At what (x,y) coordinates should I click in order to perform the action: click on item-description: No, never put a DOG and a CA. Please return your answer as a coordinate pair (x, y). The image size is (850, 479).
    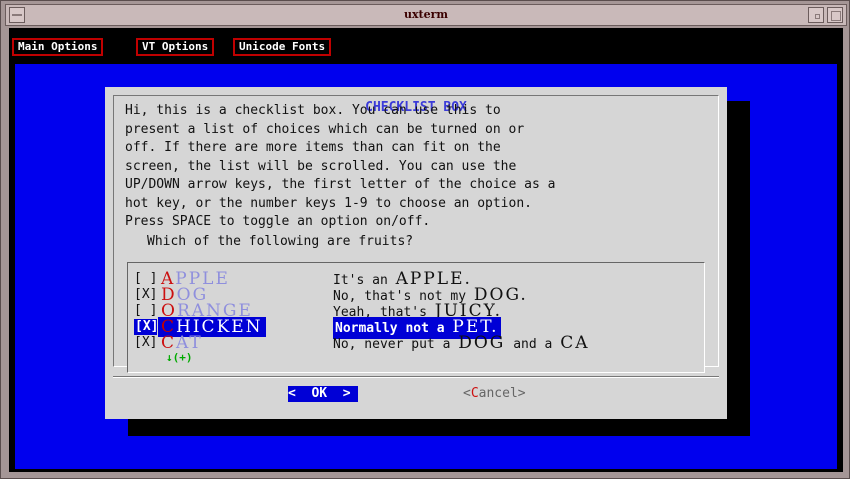
    Looking at the image, I should click on (461, 344).